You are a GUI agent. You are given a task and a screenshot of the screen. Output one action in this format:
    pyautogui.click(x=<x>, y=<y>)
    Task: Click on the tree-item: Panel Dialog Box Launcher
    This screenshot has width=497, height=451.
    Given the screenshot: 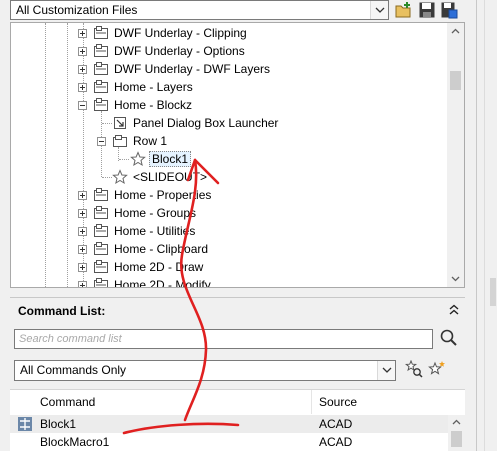 What is the action you would take?
    pyautogui.click(x=226, y=123)
    